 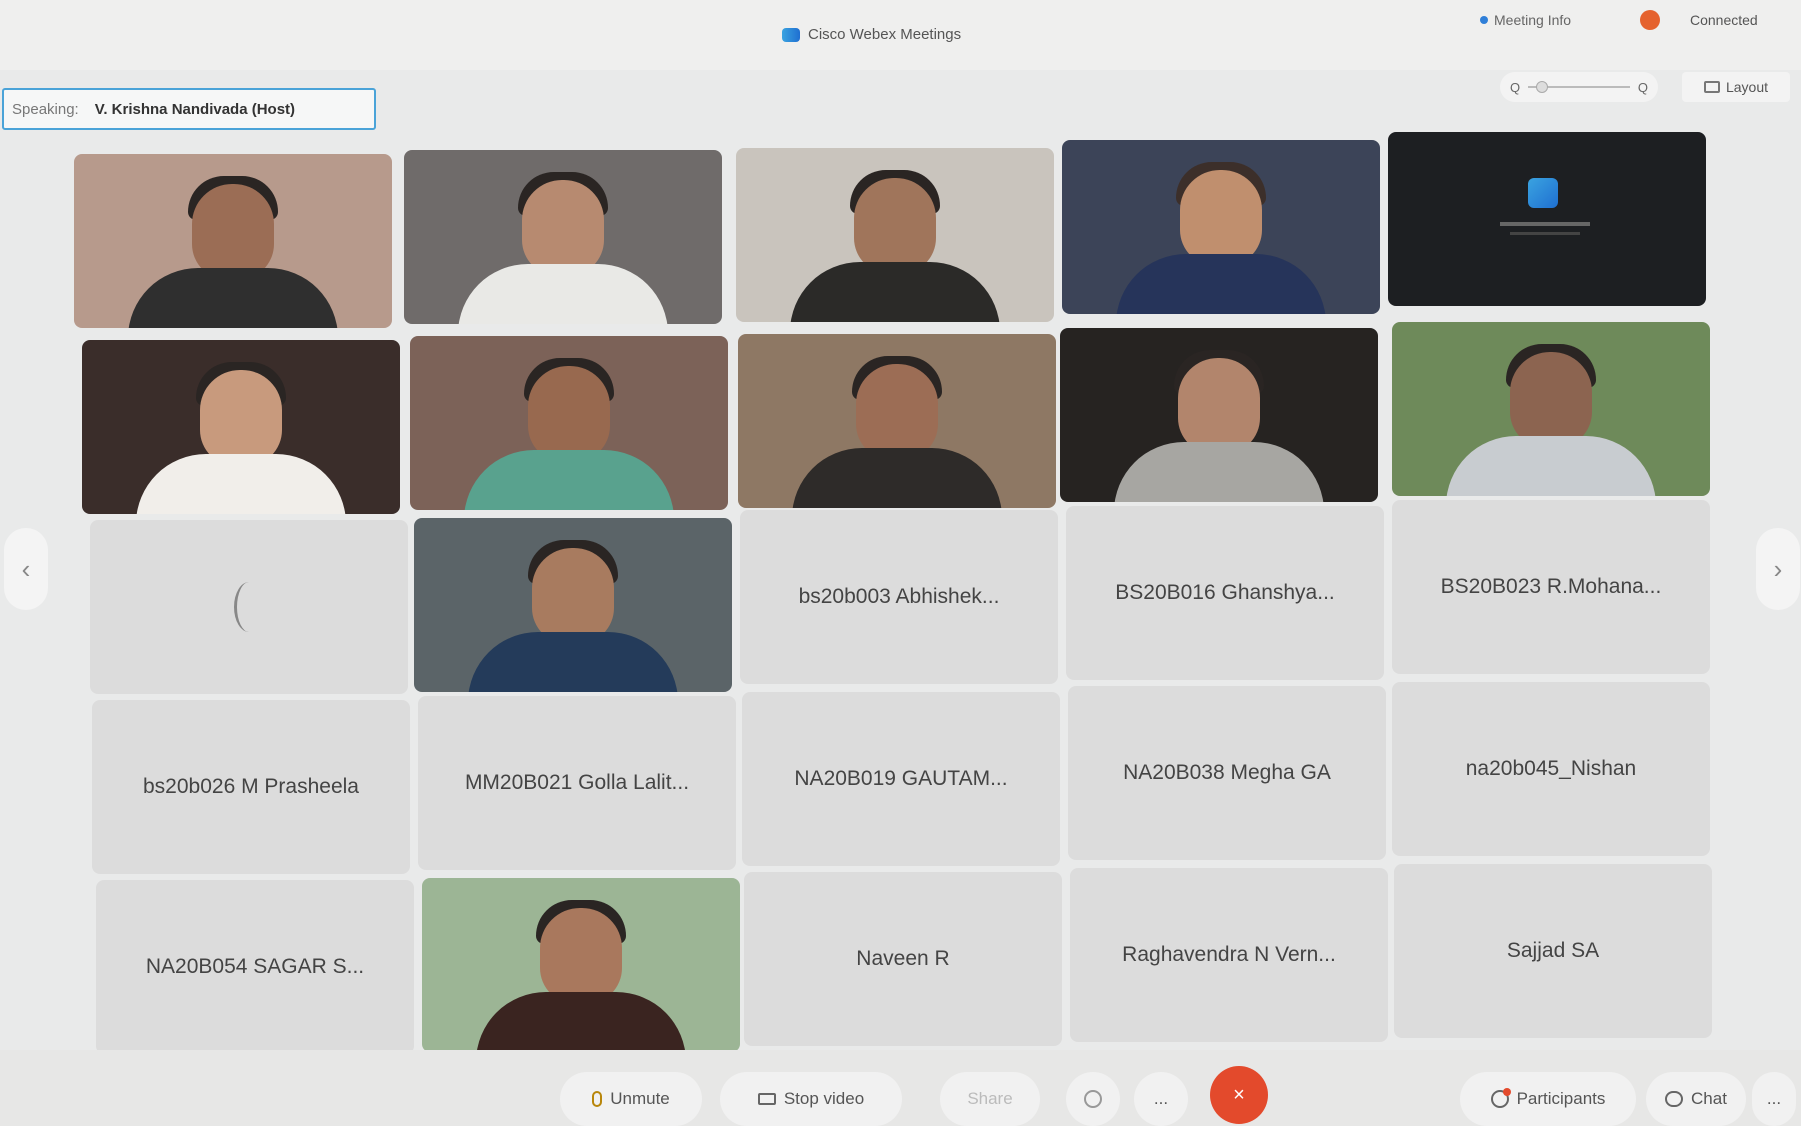 I want to click on webex-logo-icon, so click(x=791, y=34).